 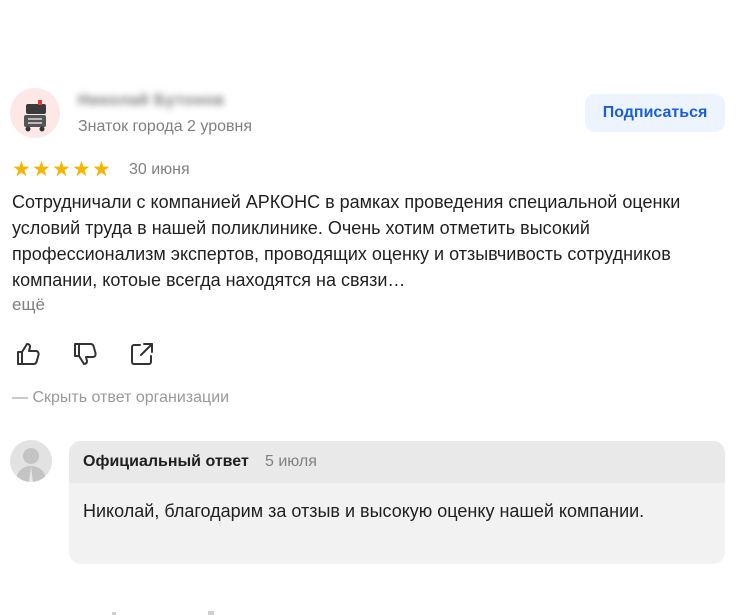 I want to click on robot-icon, so click(x=35, y=116).